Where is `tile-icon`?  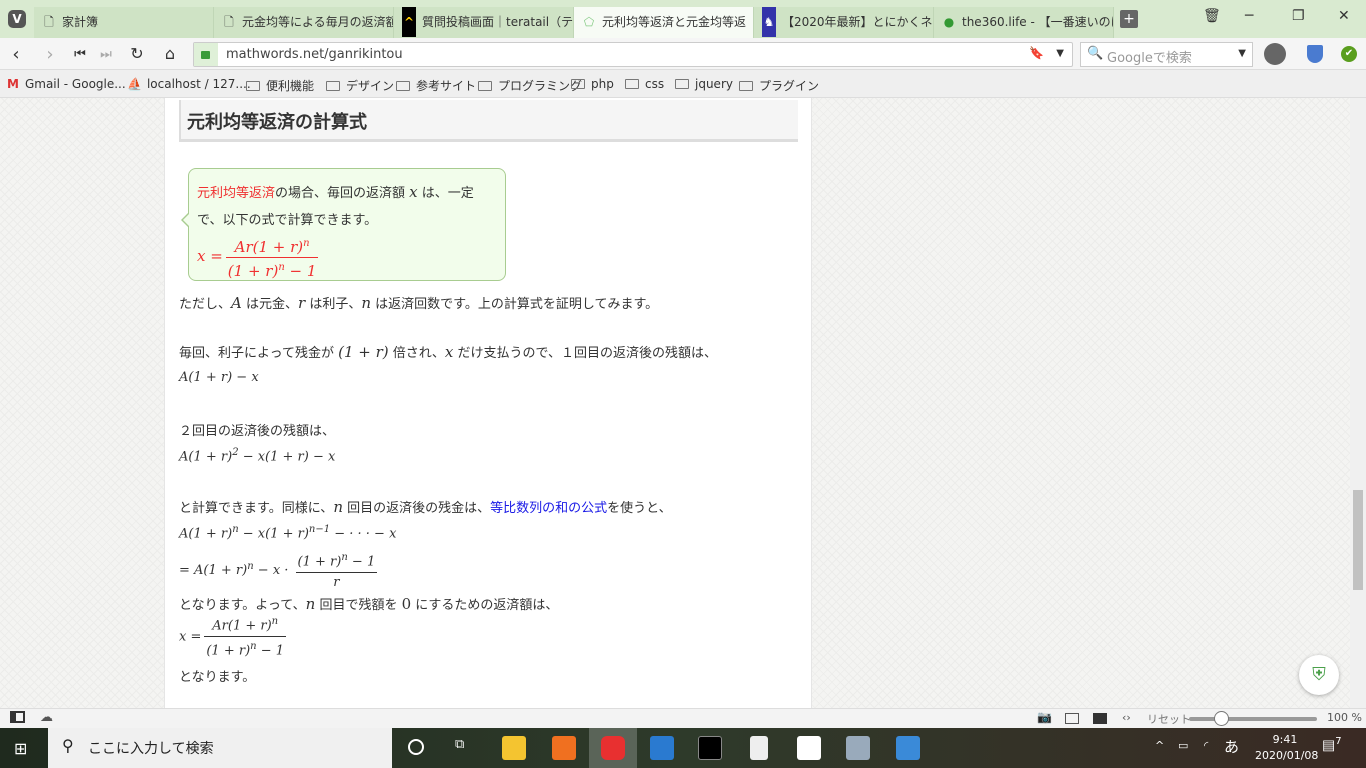
tile-icon is located at coordinates (1072, 718).